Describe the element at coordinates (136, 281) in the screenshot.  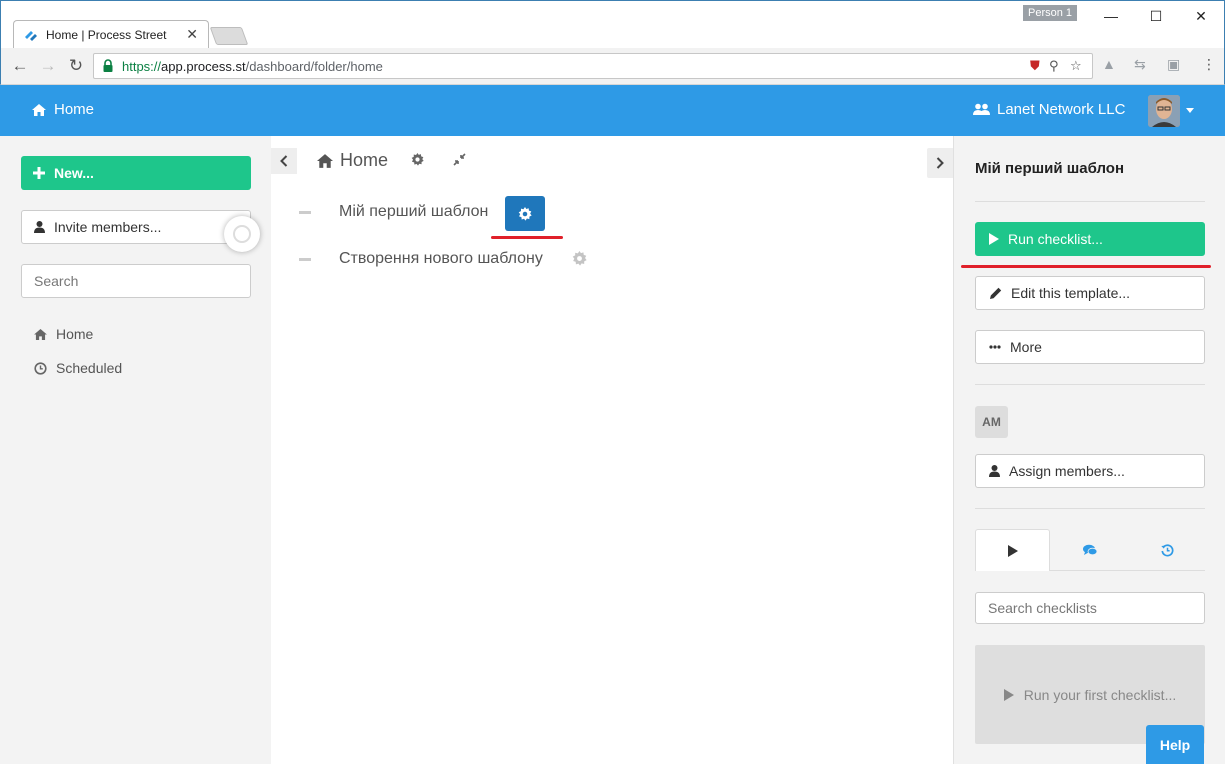
I see `sidebar-search-input` at that location.